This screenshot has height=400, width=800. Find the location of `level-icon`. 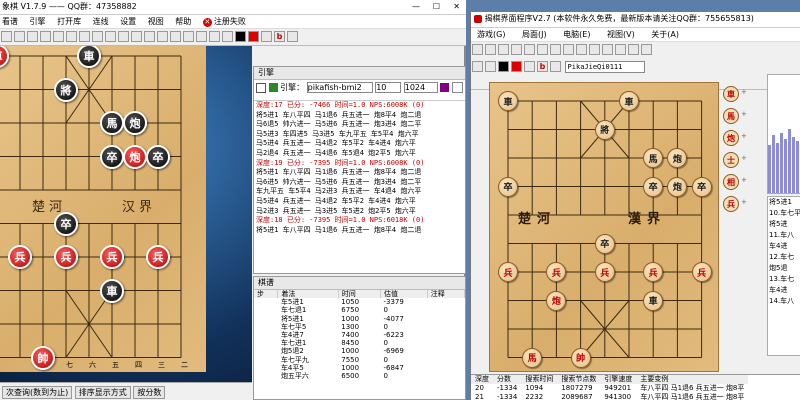

level-icon is located at coordinates (227, 36).